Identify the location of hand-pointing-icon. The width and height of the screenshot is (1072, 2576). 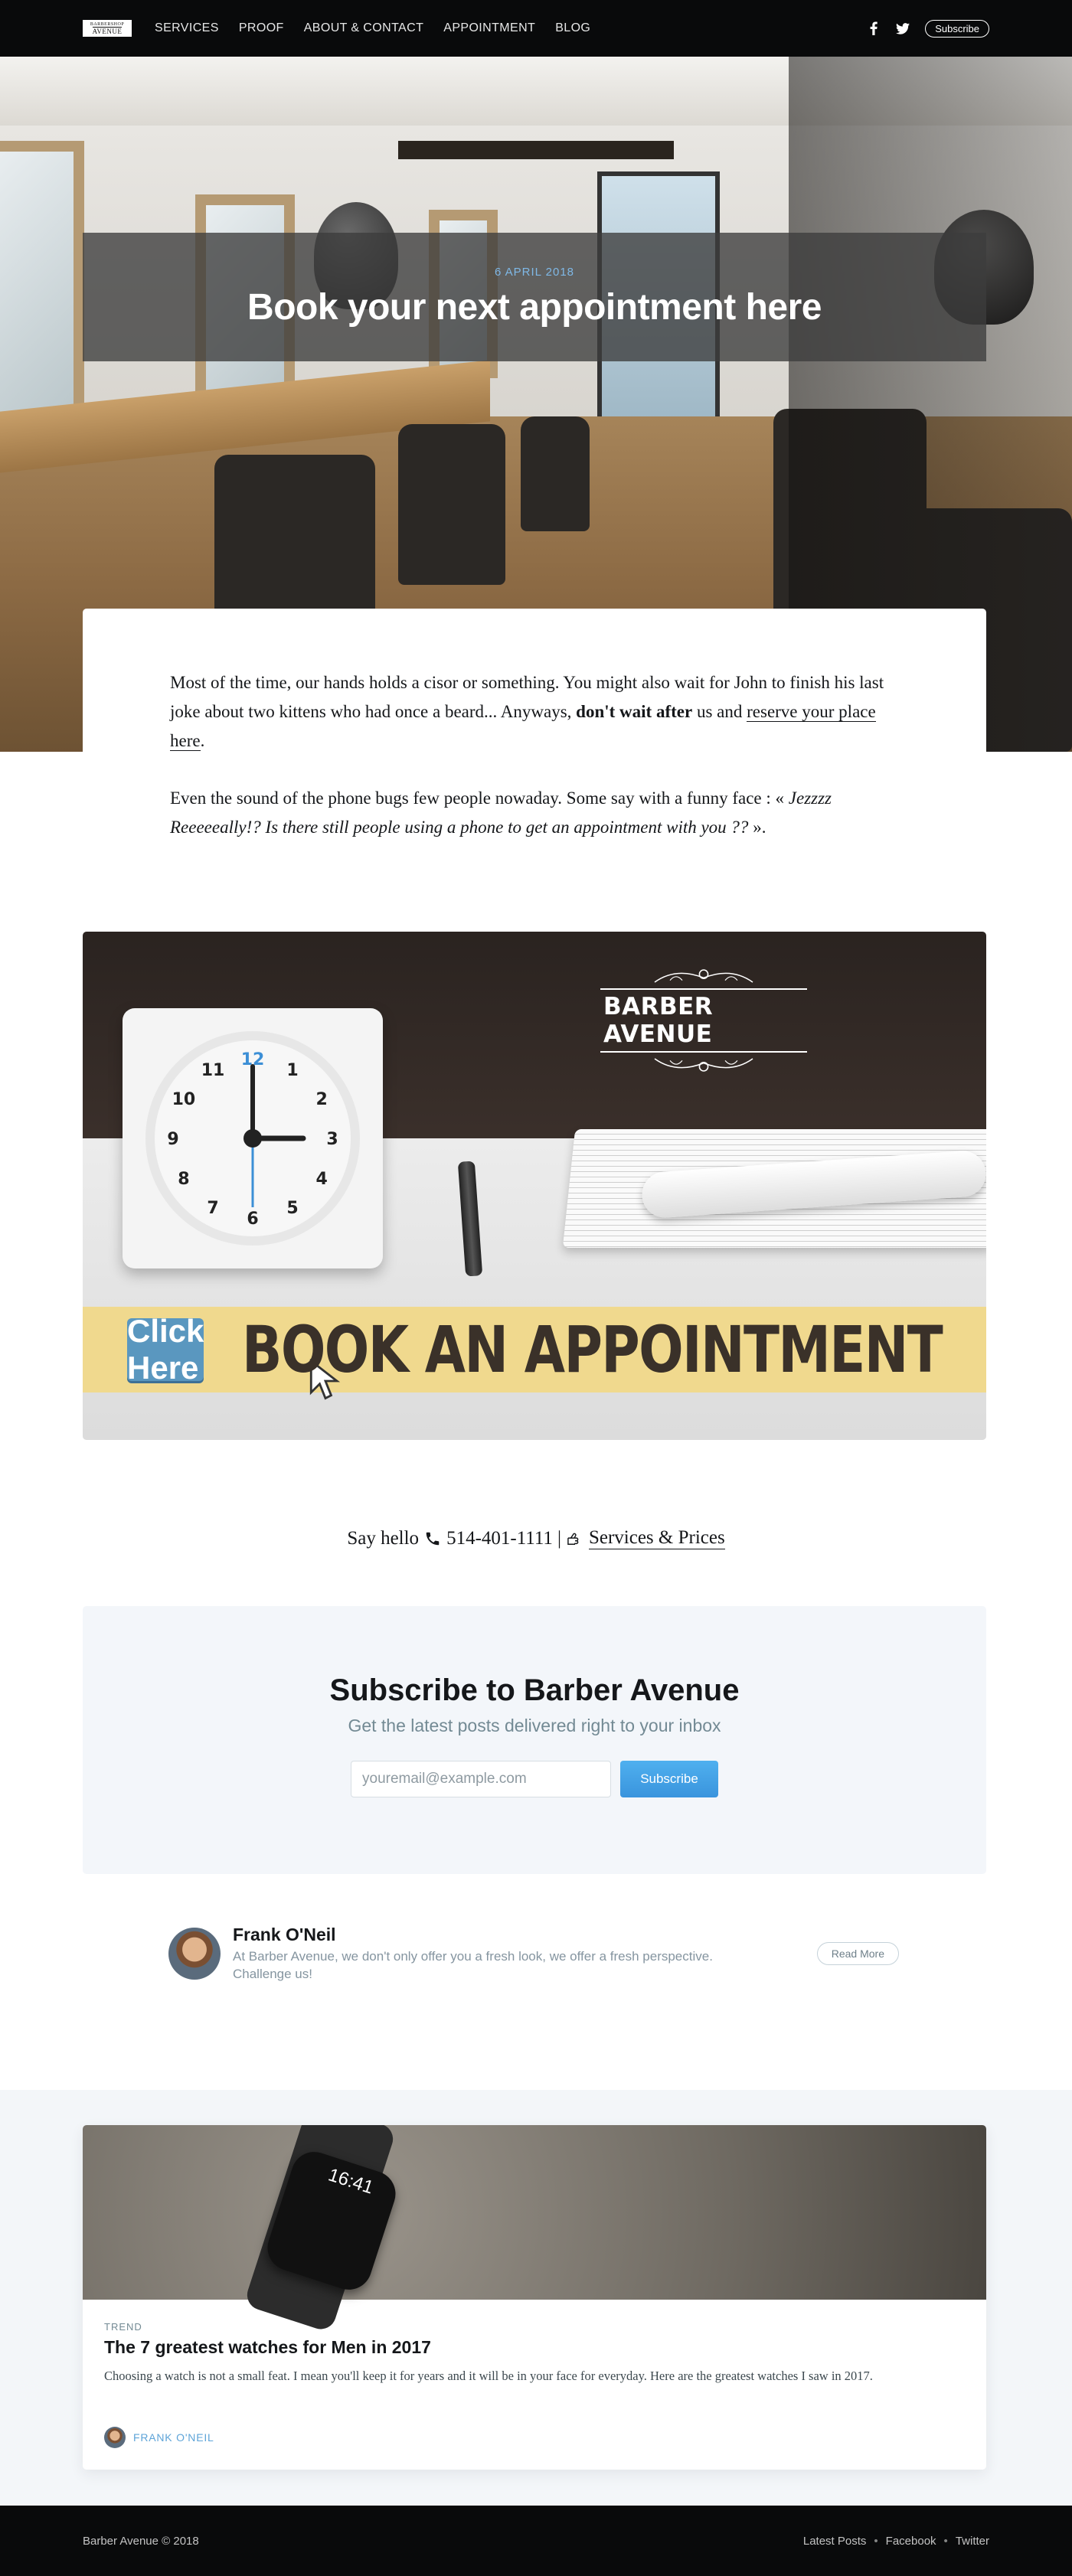
(575, 1539).